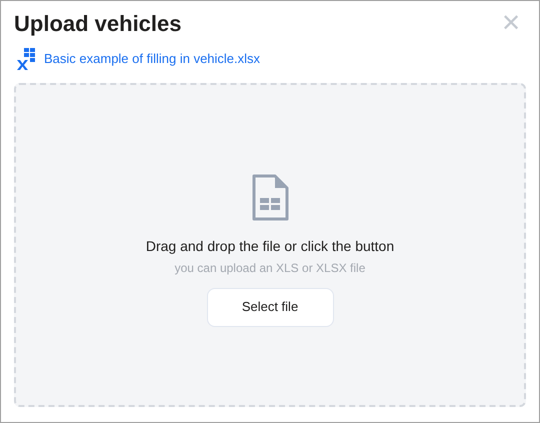 The image size is (540, 423). I want to click on dialog-title: Upload vehicles, so click(98, 24).